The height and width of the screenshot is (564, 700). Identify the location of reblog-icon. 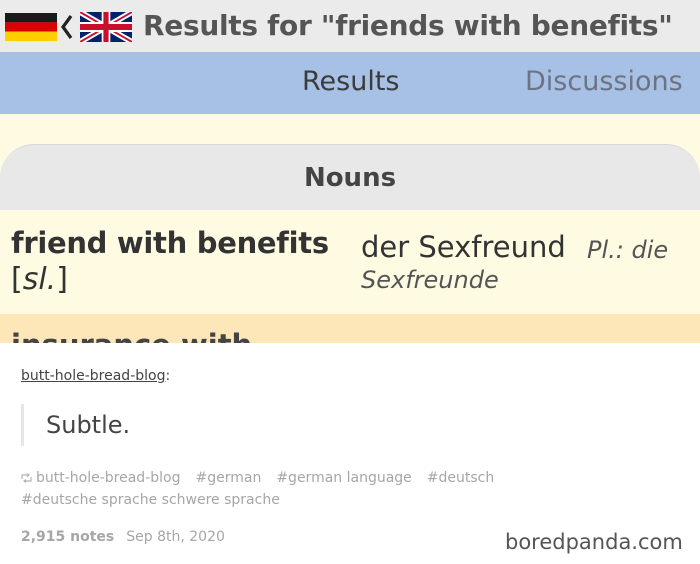
(26, 478).